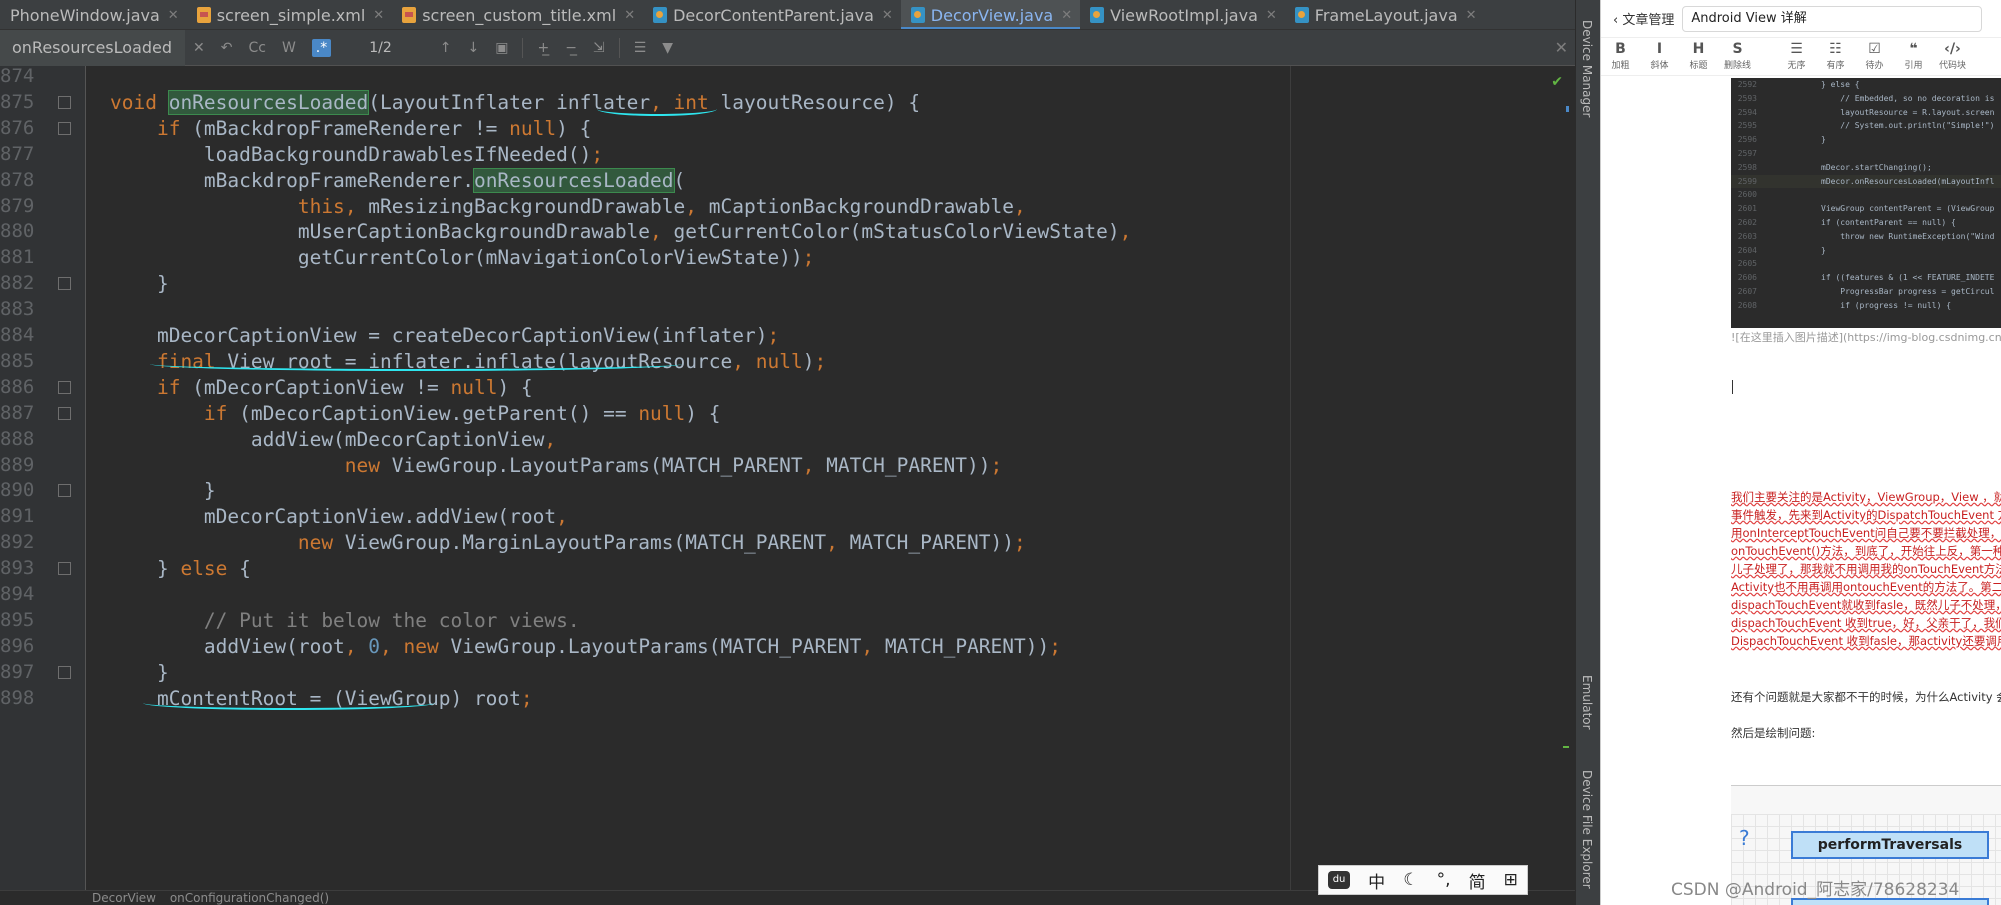 The width and height of the screenshot is (2001, 905). What do you see at coordinates (1913, 49) in the screenshot?
I see `format-icon: ❝` at bounding box center [1913, 49].